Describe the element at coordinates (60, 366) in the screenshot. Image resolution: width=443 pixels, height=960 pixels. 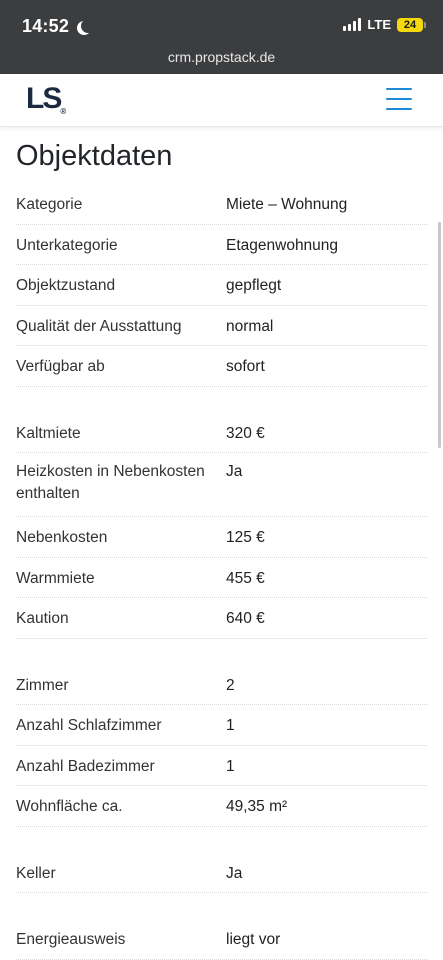
I see `detail-label: Verfügbar ab` at that location.